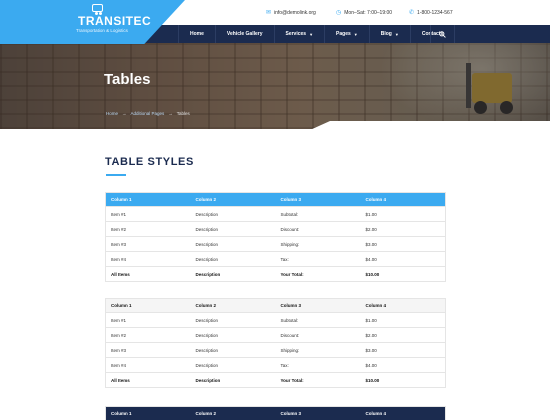  I want to click on breadcrumb-additional-pages: Additional Pages, so click(148, 113).